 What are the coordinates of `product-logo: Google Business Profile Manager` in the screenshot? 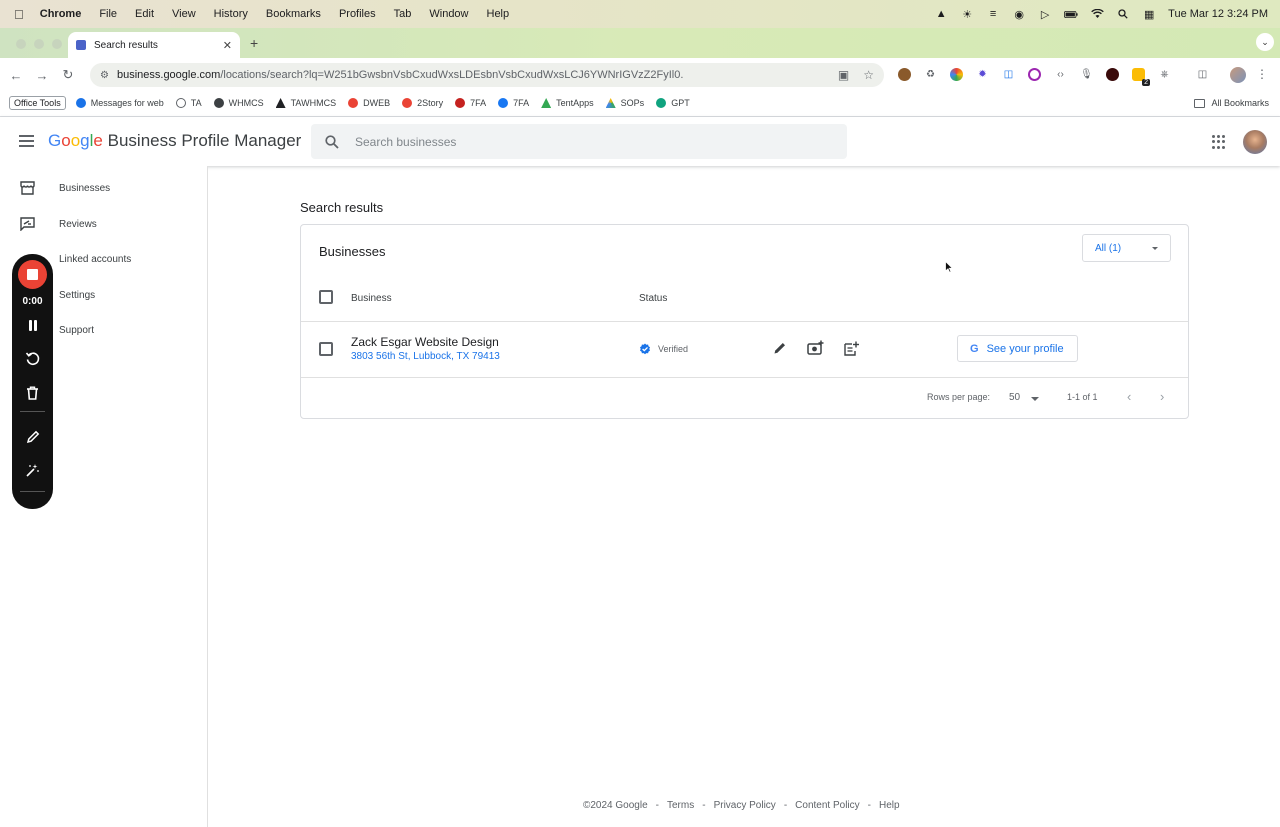 It's located at (174, 141).